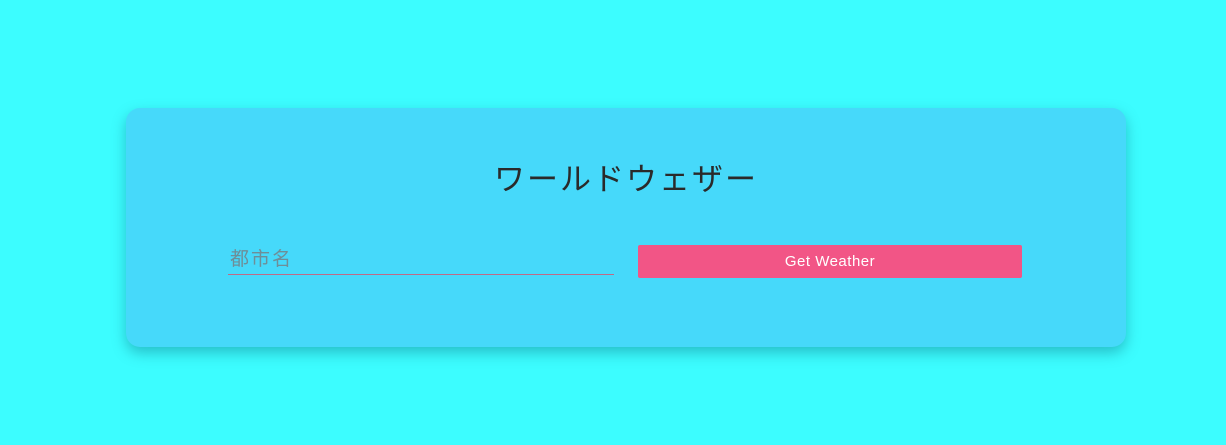  I want to click on city-input, so click(421, 259).